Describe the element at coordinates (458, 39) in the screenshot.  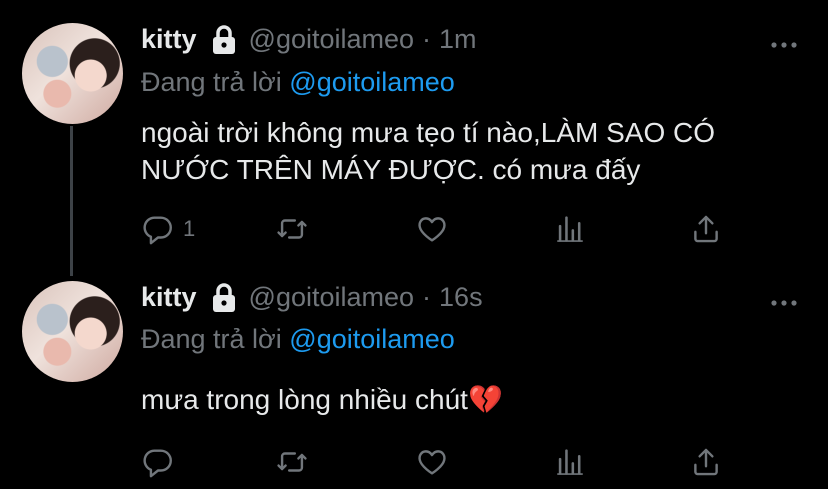
I see `timestamp: 1m` at that location.